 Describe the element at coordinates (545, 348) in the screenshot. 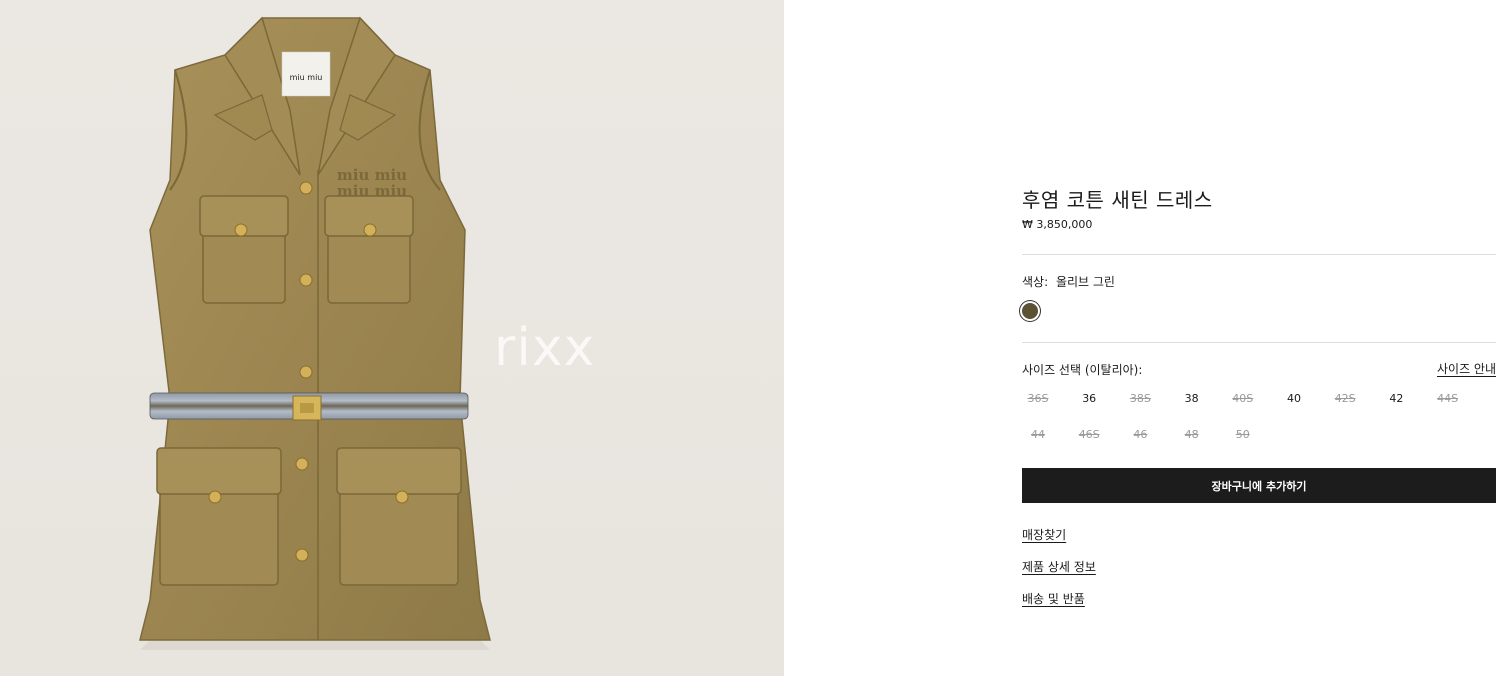

I see `watermark: rixx` at that location.